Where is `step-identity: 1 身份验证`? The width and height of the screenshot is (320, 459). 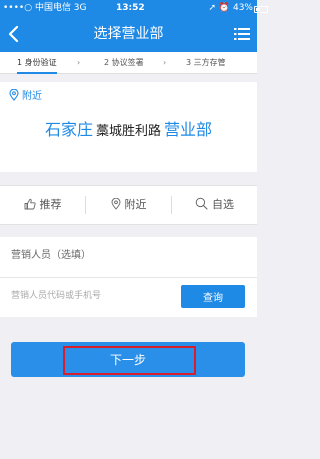
step-identity: 1 身份验证 is located at coordinates (37, 63).